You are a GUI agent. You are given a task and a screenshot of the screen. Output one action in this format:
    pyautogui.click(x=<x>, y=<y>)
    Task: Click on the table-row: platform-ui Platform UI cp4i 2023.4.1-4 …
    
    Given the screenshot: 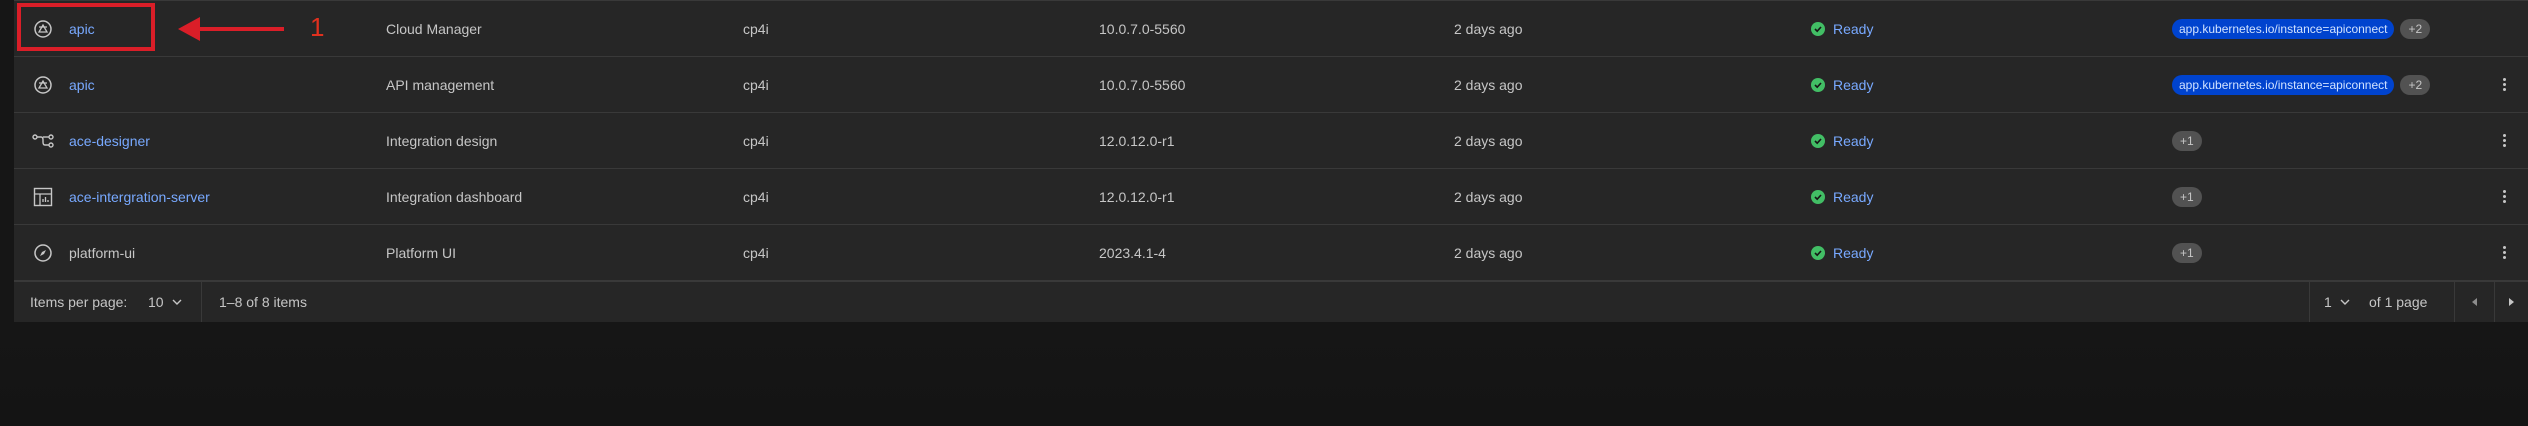 What is the action you would take?
    pyautogui.click(x=1271, y=253)
    